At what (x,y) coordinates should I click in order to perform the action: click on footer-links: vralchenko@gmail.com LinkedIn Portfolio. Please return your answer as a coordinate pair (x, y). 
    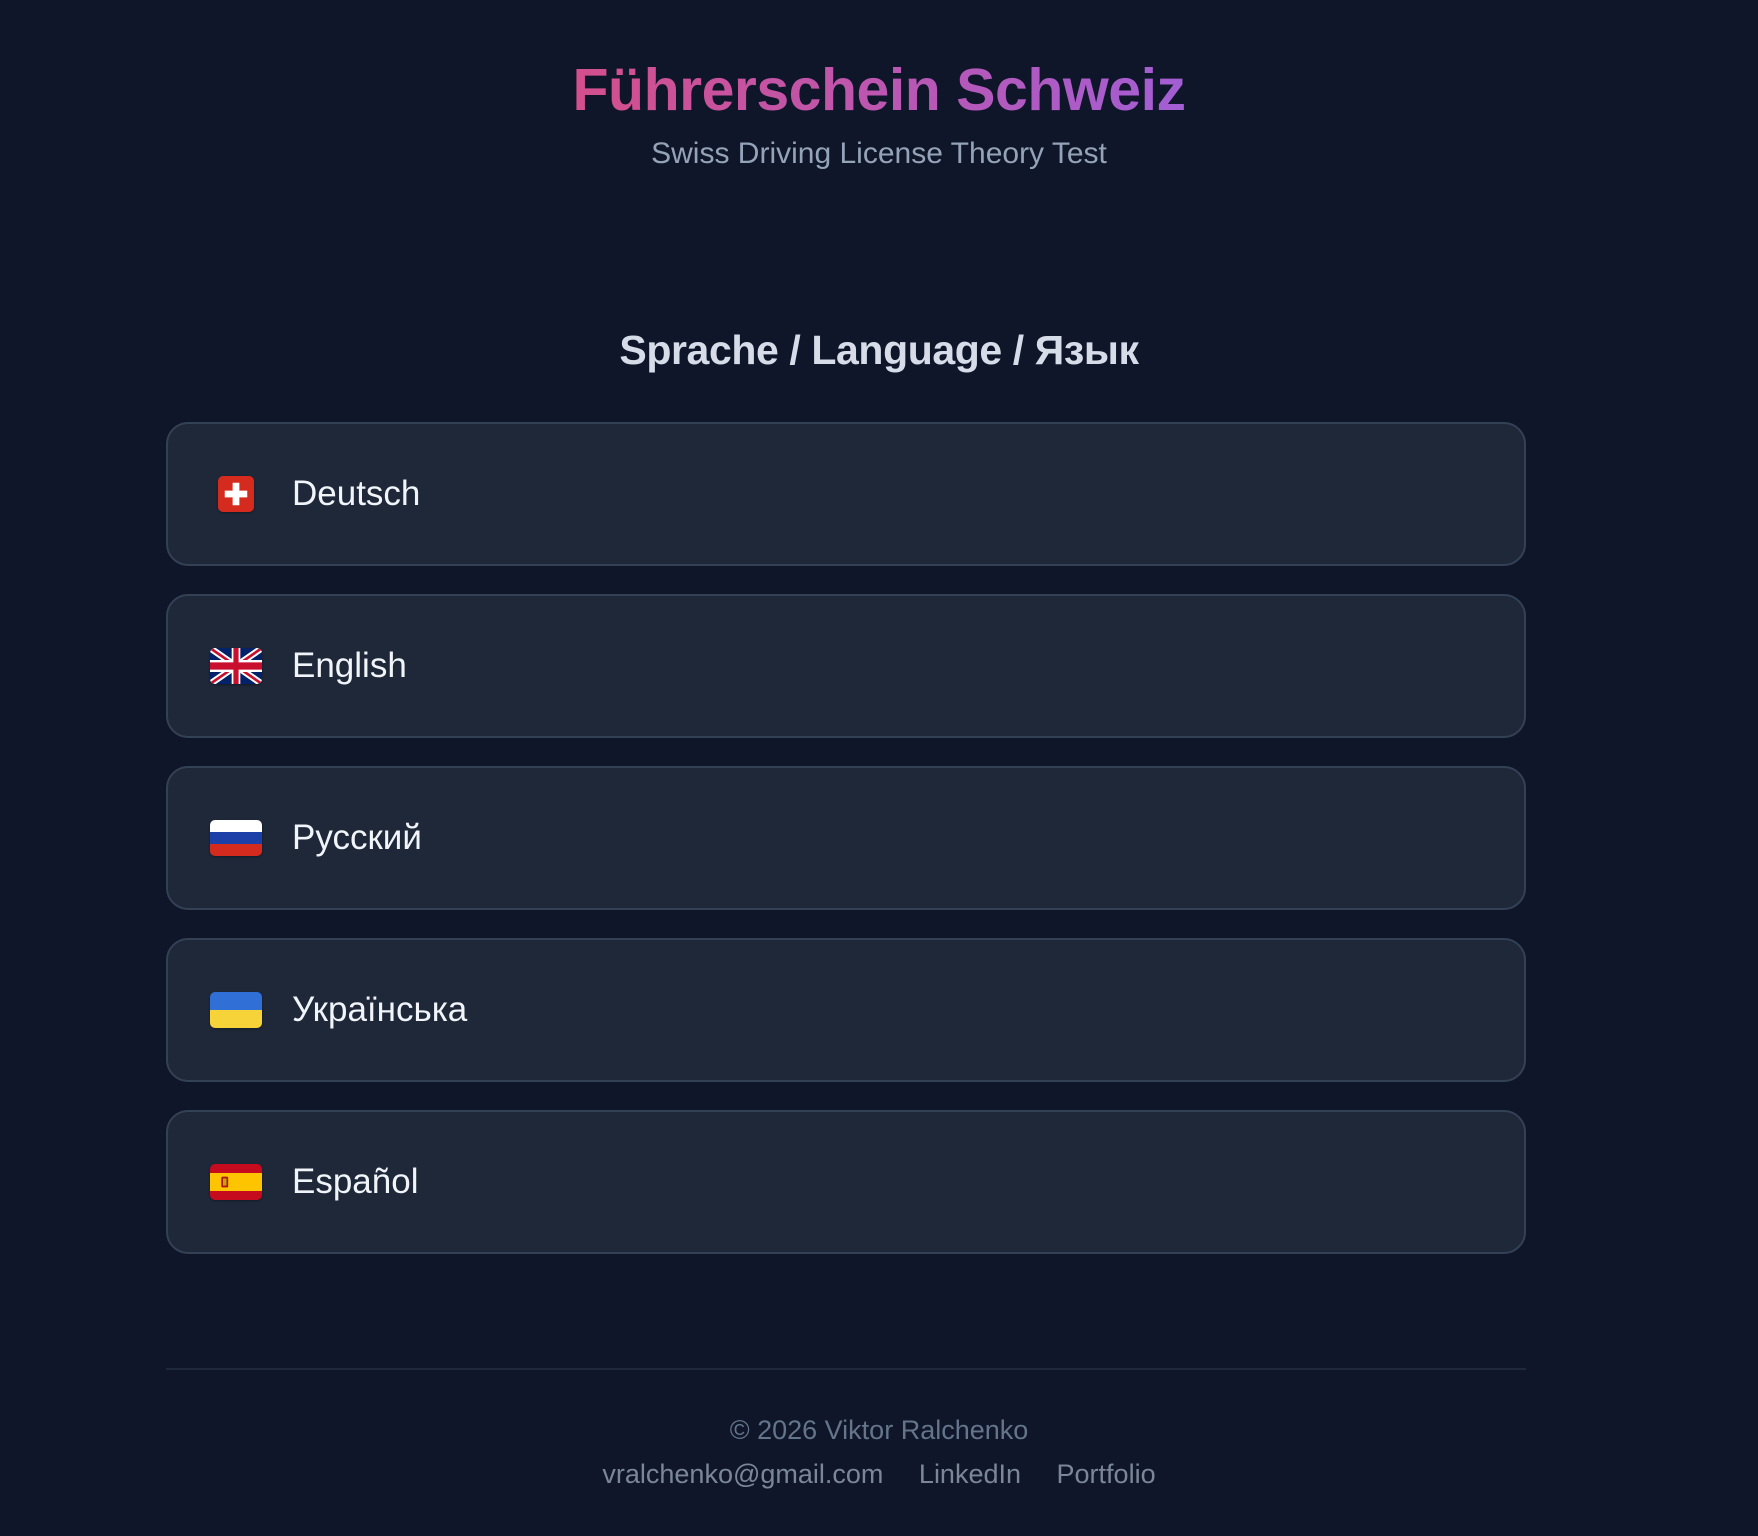
    Looking at the image, I should click on (879, 1474).